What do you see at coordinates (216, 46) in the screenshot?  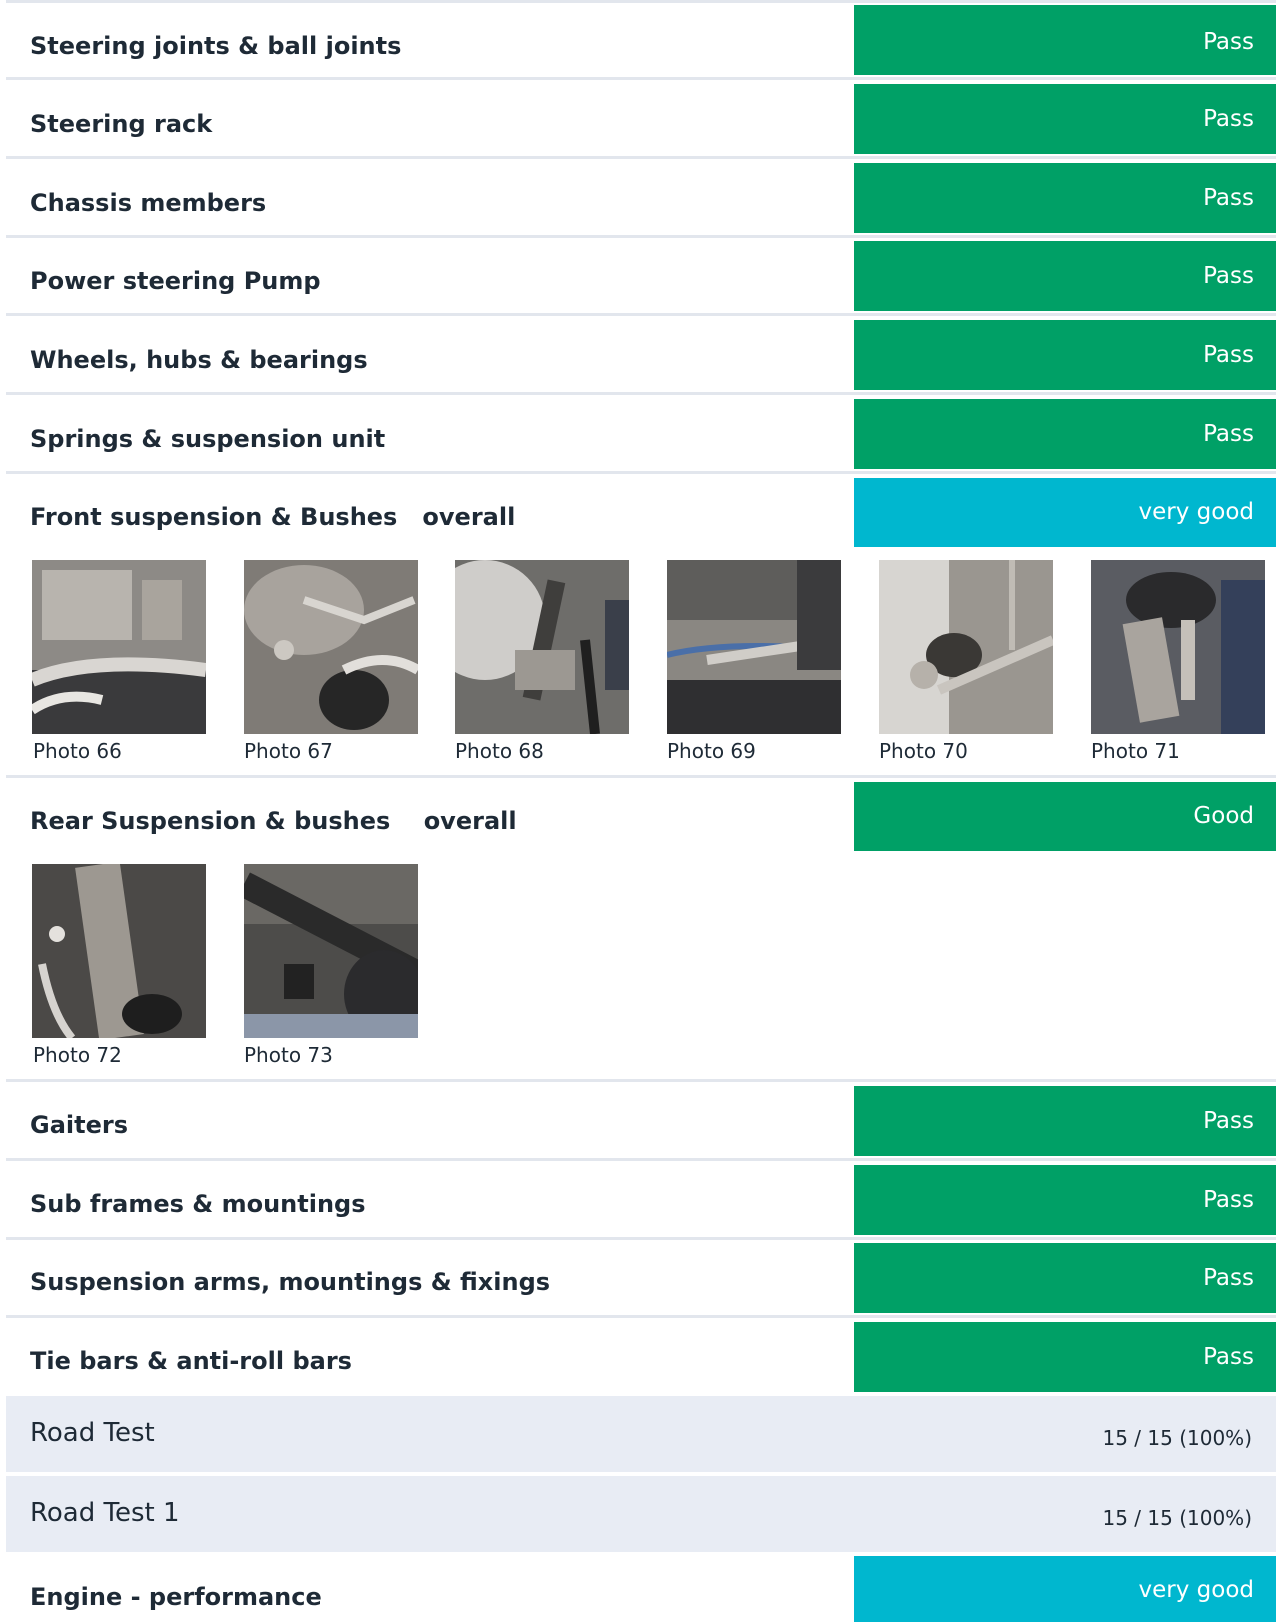 I see `item-label: Steering joints & ball joints` at bounding box center [216, 46].